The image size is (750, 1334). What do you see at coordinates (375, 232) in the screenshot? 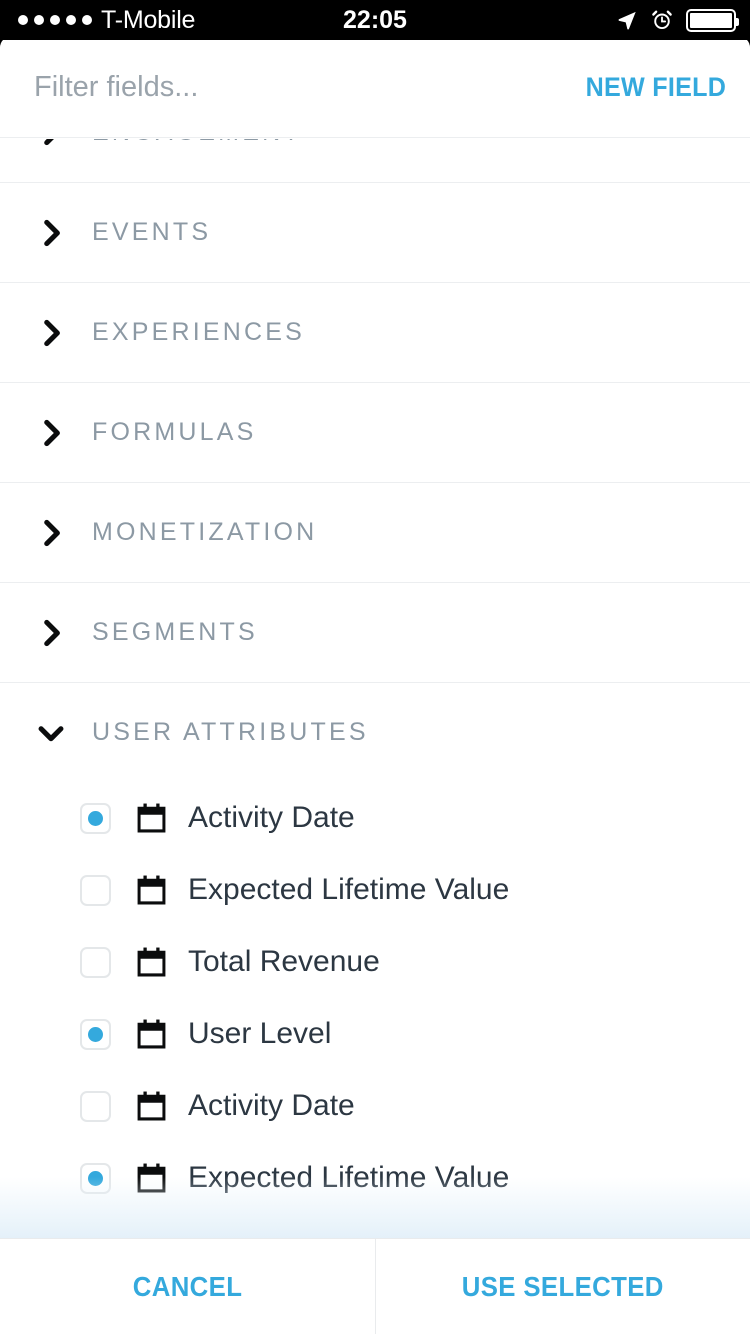
I see `section-row: EVENTS` at bounding box center [375, 232].